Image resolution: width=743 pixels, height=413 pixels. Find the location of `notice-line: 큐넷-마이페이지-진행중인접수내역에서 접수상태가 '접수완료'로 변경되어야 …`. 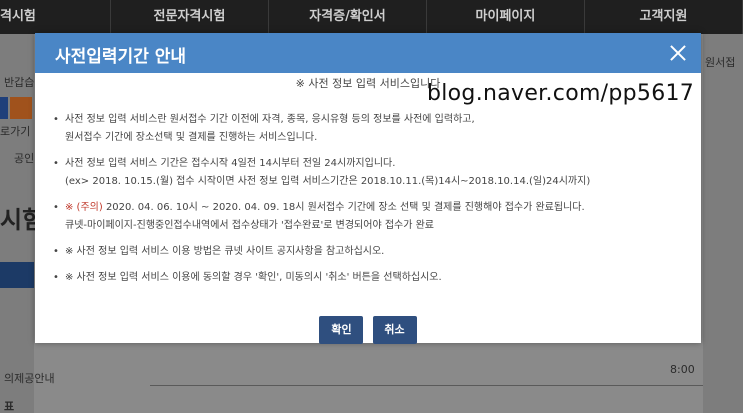

notice-line: 큐넷-마이페이지-진행중인접수내역에서 접수상태가 '접수완료'로 변경되어야 … is located at coordinates (250, 225).